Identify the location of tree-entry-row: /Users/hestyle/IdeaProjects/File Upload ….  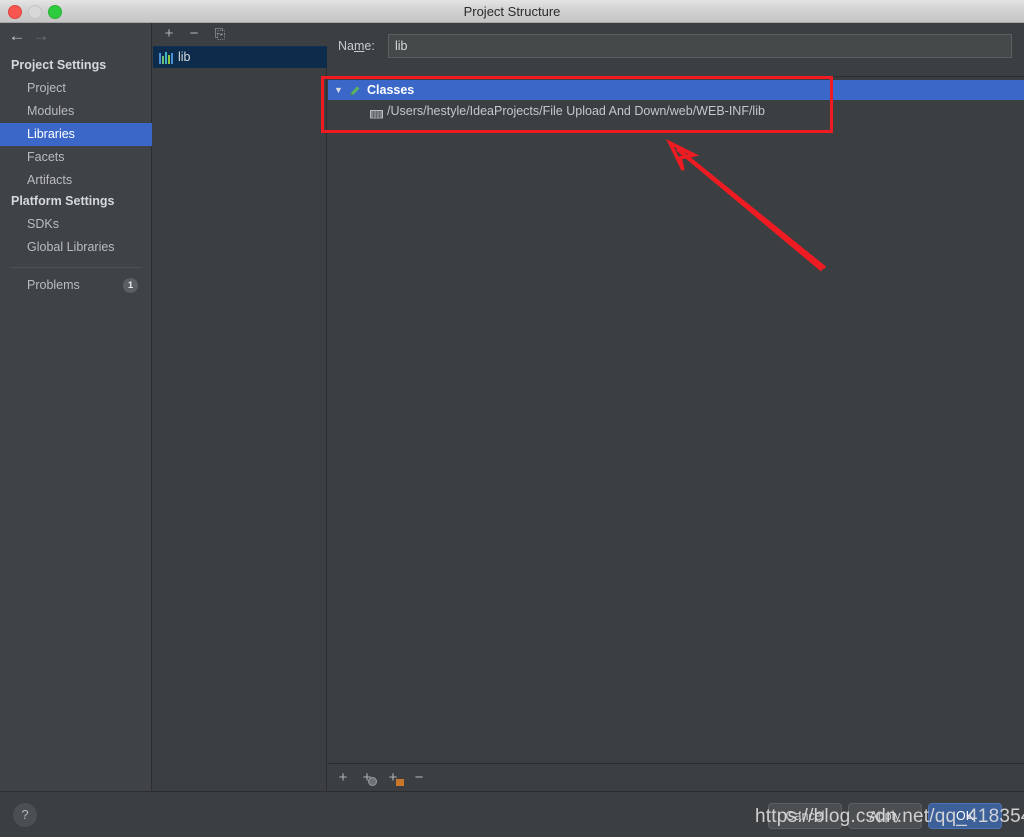
(676, 111).